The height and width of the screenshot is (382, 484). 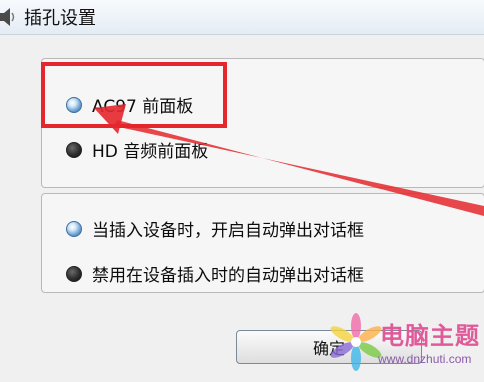 What do you see at coordinates (228, 231) in the screenshot?
I see `option-label: 当插入设备时，开启自动弹出对话框` at bounding box center [228, 231].